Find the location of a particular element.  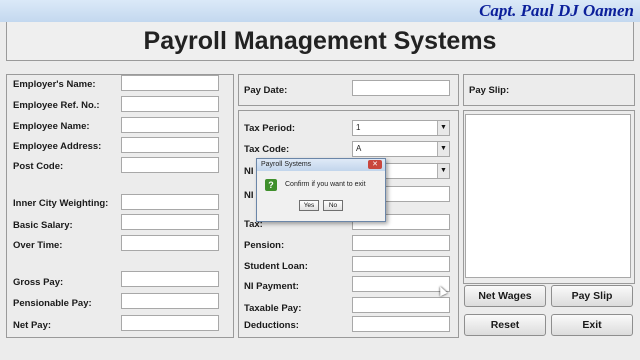

inner-city-field is located at coordinates (170, 202).